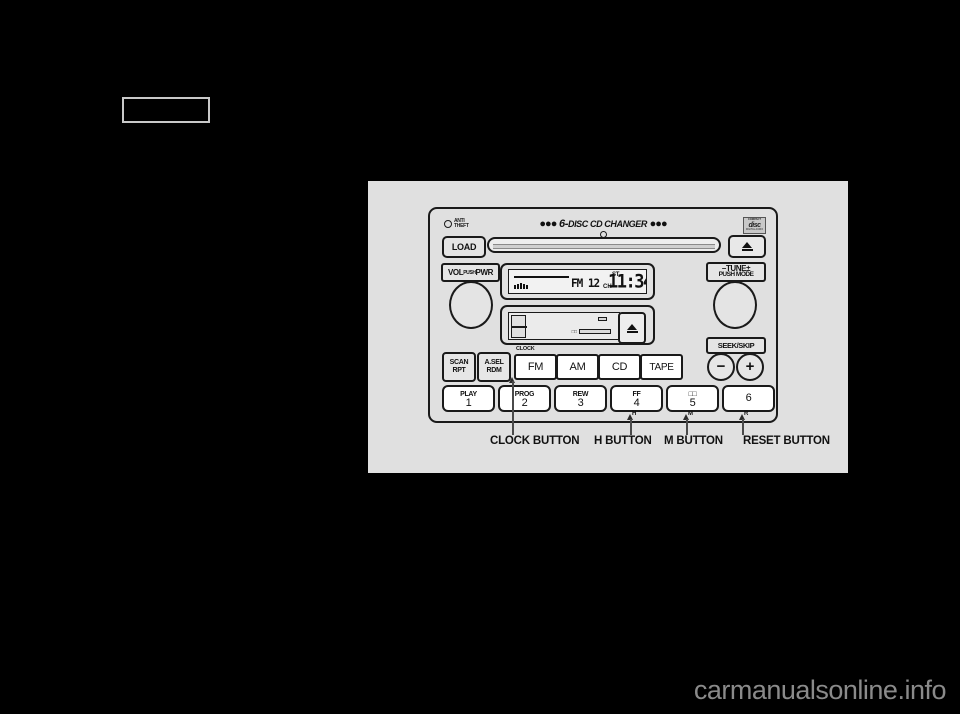 Image resolution: width=960 pixels, height=714 pixels. What do you see at coordinates (494, 362) in the screenshot?
I see `asel-rdm-line1: A.SEL` at bounding box center [494, 362].